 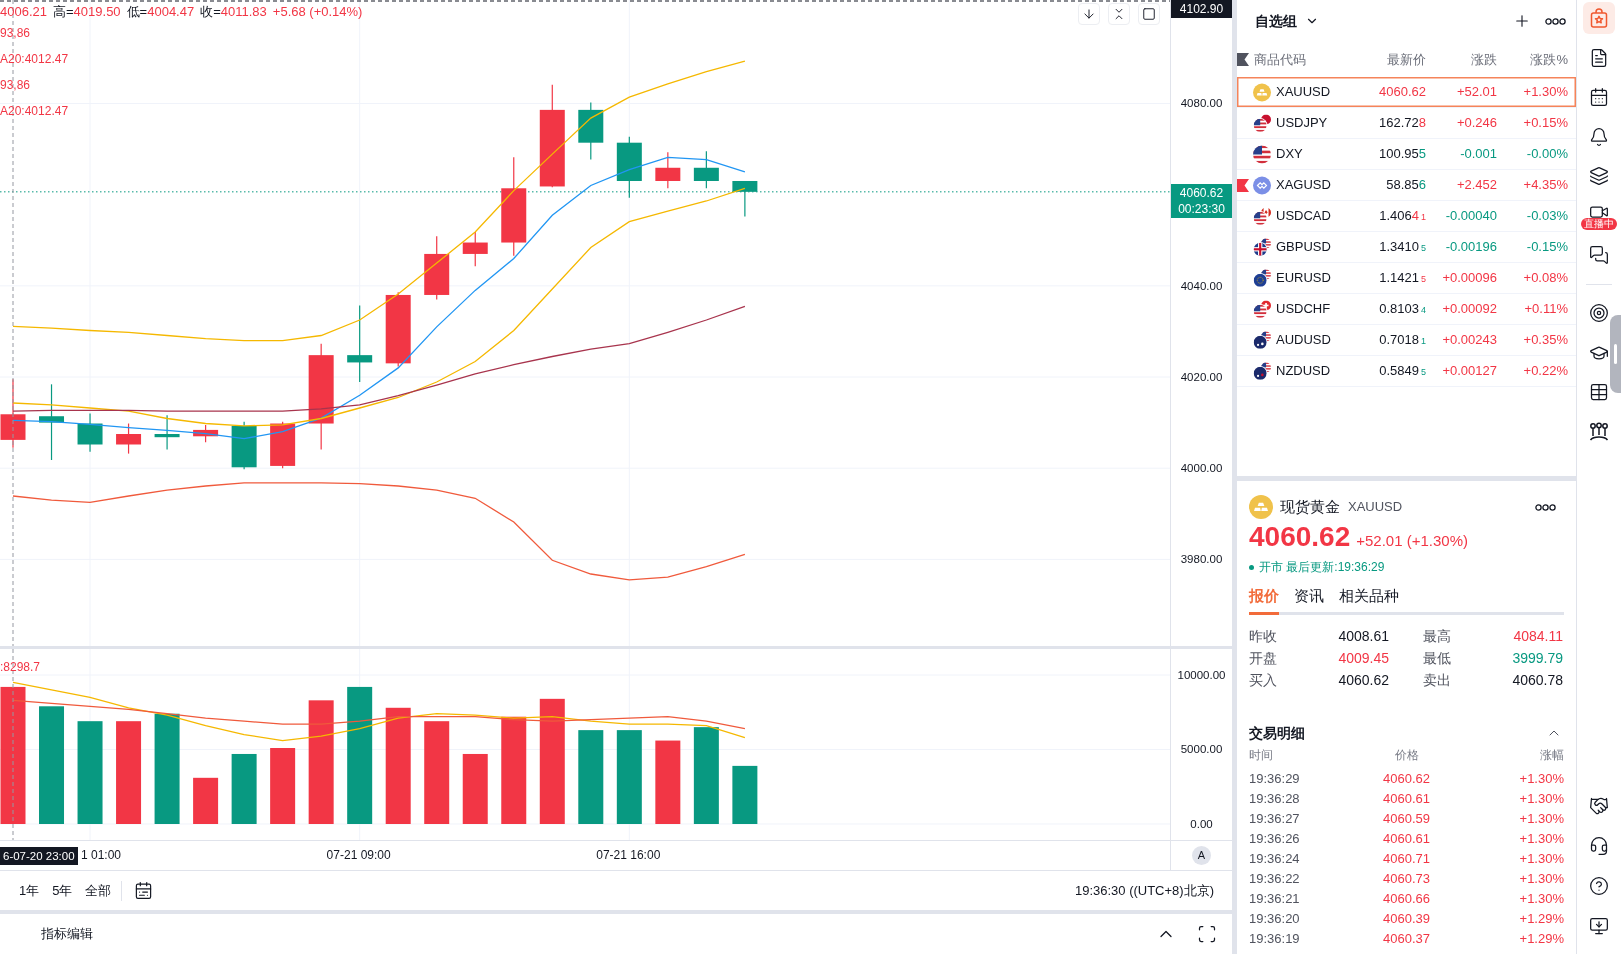 What do you see at coordinates (1275, 839) in the screenshot?
I see `trade-time: 19:36:26` at bounding box center [1275, 839].